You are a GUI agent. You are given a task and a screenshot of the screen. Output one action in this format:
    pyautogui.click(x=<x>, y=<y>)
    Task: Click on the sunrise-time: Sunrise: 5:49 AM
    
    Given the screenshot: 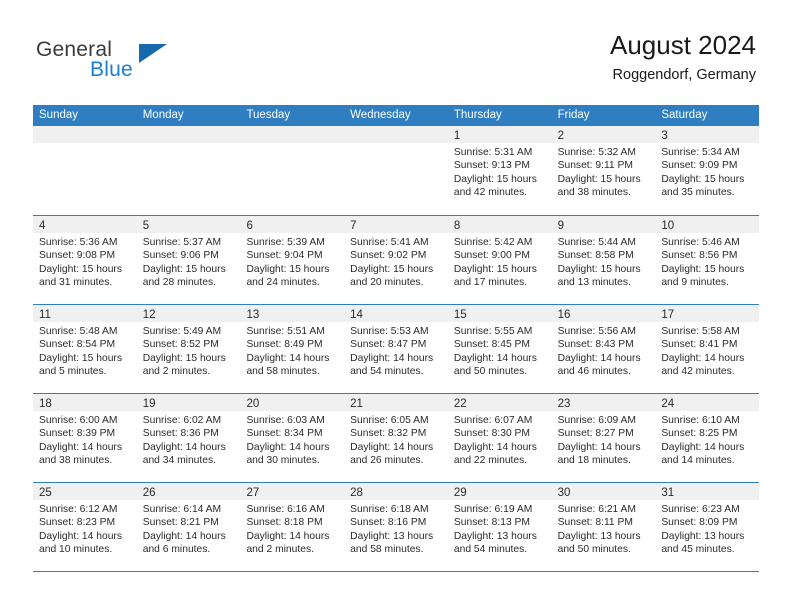 What is the action you would take?
    pyautogui.click(x=182, y=331)
    